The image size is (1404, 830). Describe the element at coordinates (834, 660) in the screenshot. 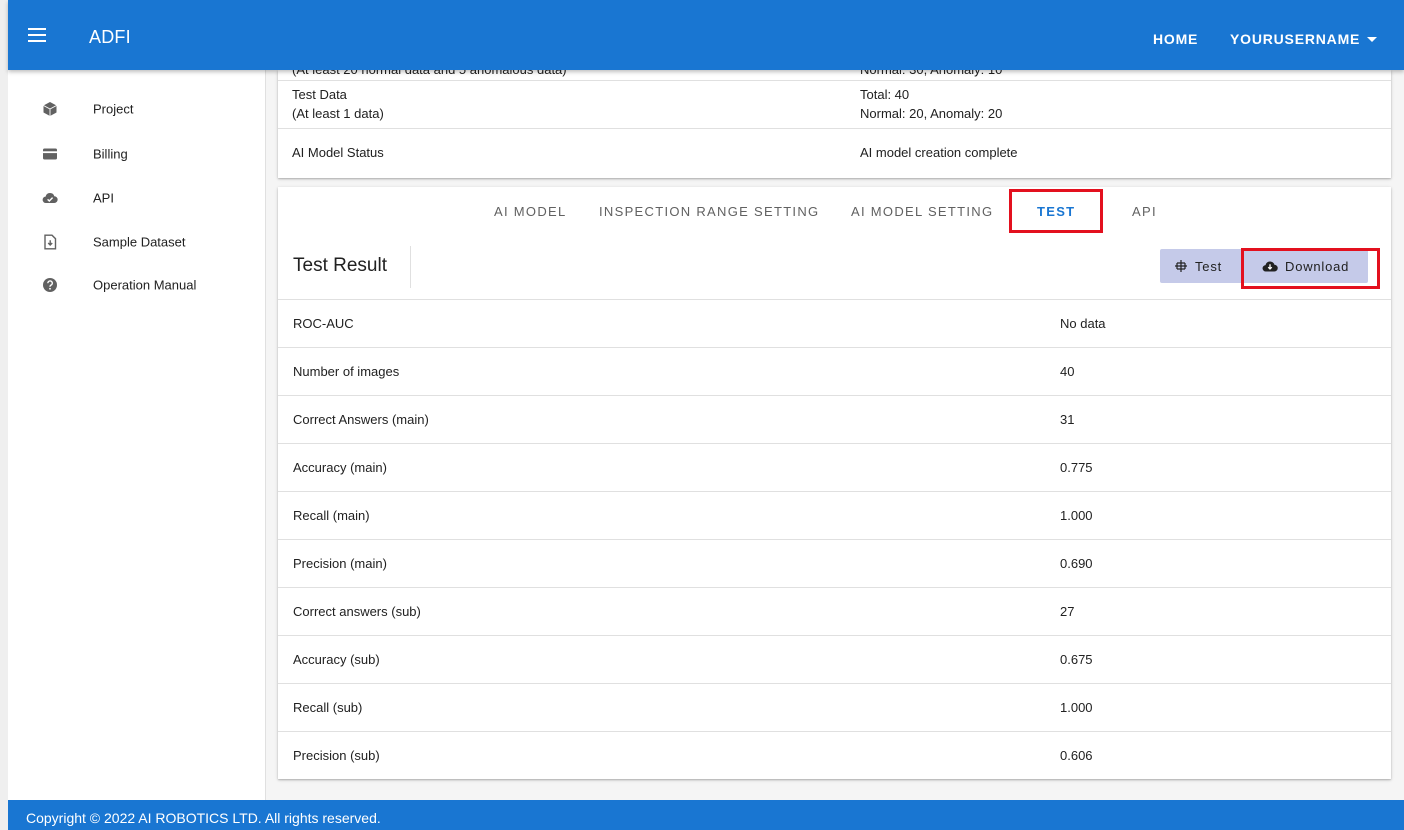

I see `table-row: Accuracy (sub) 0.675` at that location.